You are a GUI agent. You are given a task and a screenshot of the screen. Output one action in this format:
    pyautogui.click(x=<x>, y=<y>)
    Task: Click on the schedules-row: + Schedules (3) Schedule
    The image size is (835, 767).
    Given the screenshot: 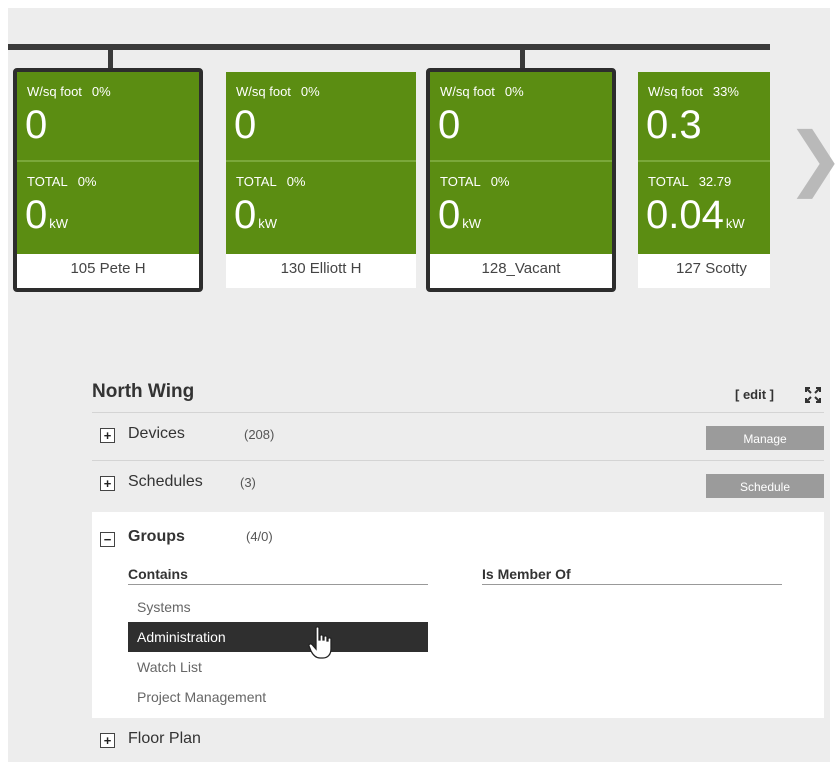 What is the action you would take?
    pyautogui.click(x=458, y=483)
    